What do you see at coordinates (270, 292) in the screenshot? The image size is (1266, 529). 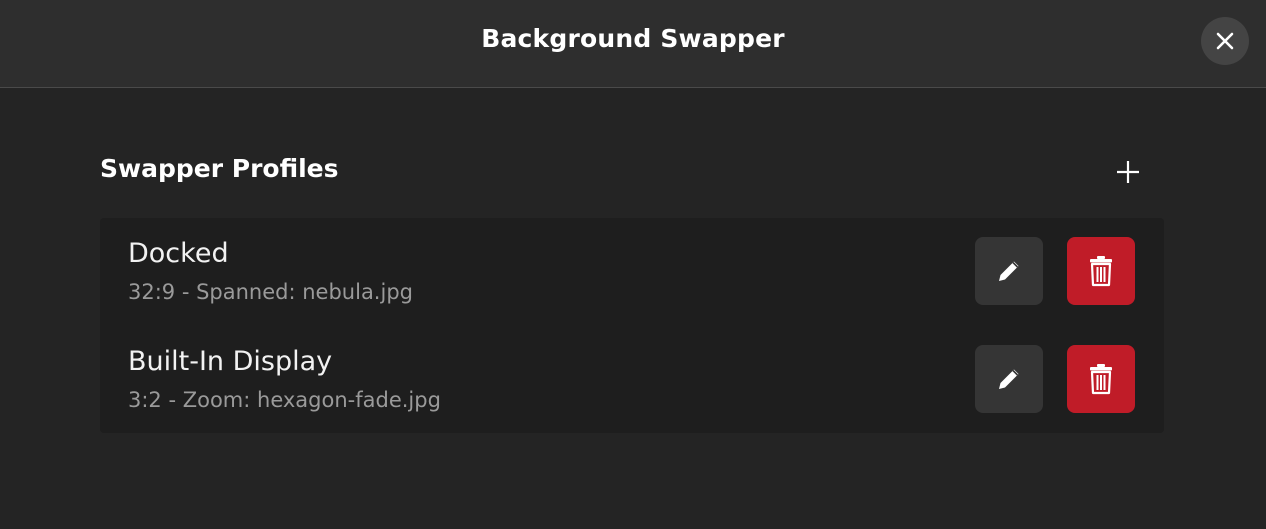 I see `profile-details: 32:9 - Spanned: nebula.jpg` at bounding box center [270, 292].